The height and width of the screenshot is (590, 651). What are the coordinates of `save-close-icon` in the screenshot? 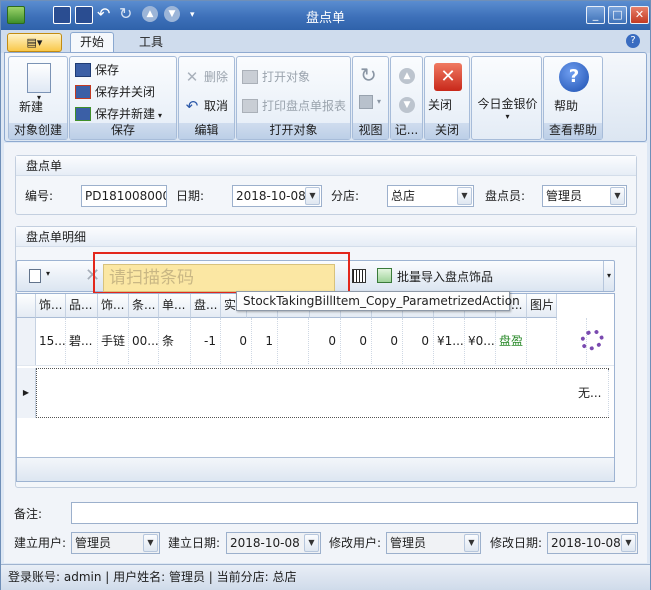 It's located at (83, 92).